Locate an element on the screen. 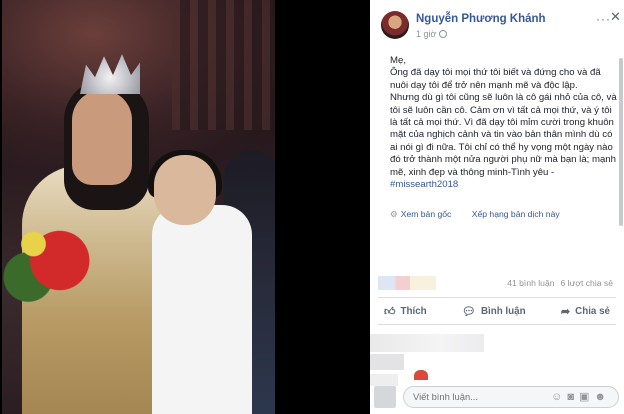 Image resolution: width=624 pixels, height=414 pixels. viewer-avatar is located at coordinates (385, 397).